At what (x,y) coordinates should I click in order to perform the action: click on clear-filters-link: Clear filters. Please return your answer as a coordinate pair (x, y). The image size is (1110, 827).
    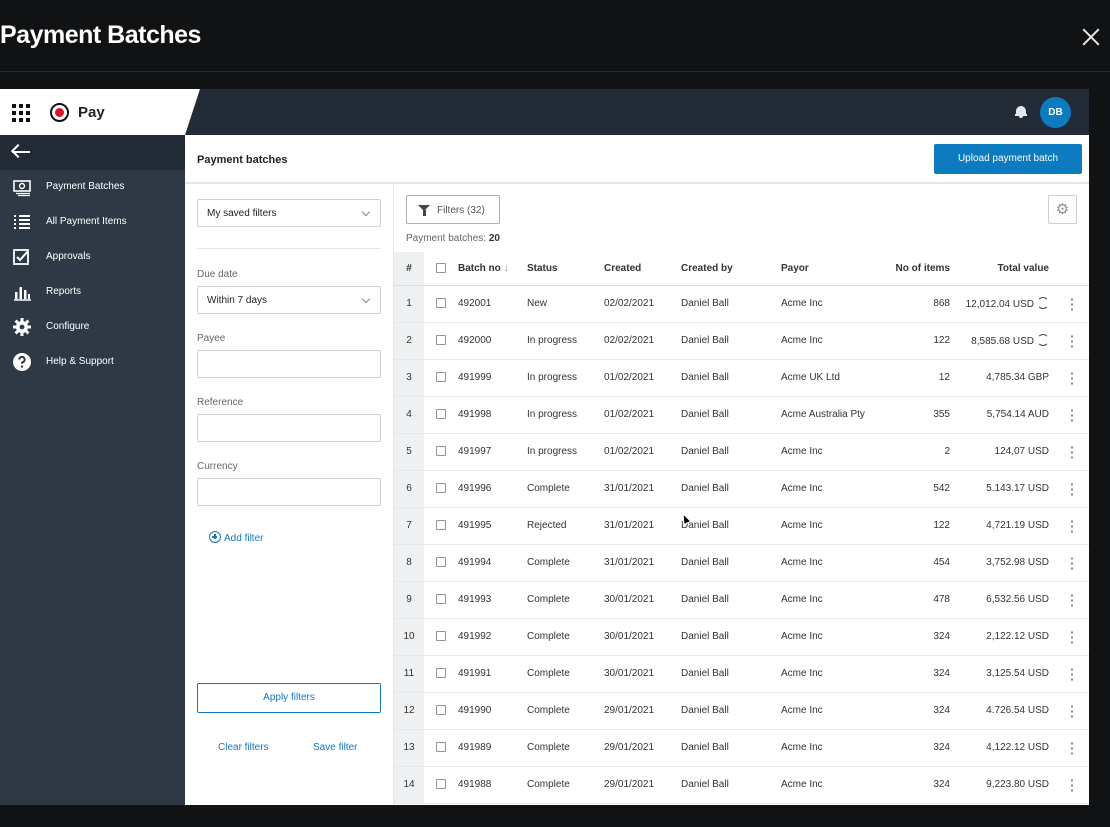
    Looking at the image, I should click on (243, 747).